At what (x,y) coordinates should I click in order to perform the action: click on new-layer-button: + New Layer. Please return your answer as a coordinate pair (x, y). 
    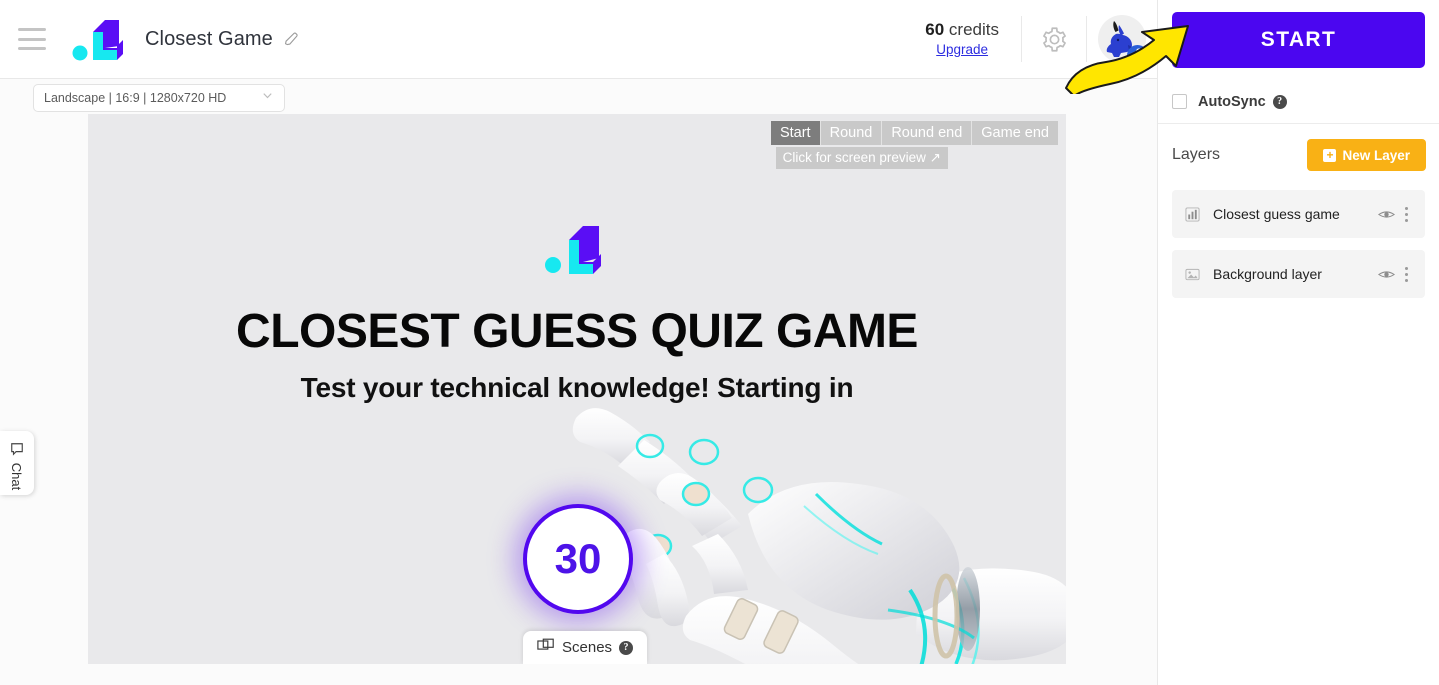
    Looking at the image, I should click on (1366, 155).